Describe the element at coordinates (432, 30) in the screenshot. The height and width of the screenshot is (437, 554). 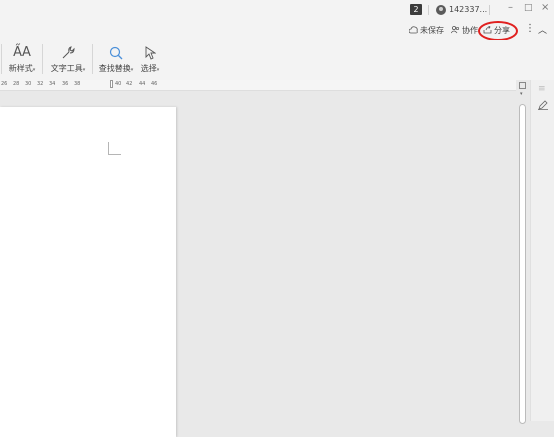
I see `unsaved-label: 未保存` at that location.